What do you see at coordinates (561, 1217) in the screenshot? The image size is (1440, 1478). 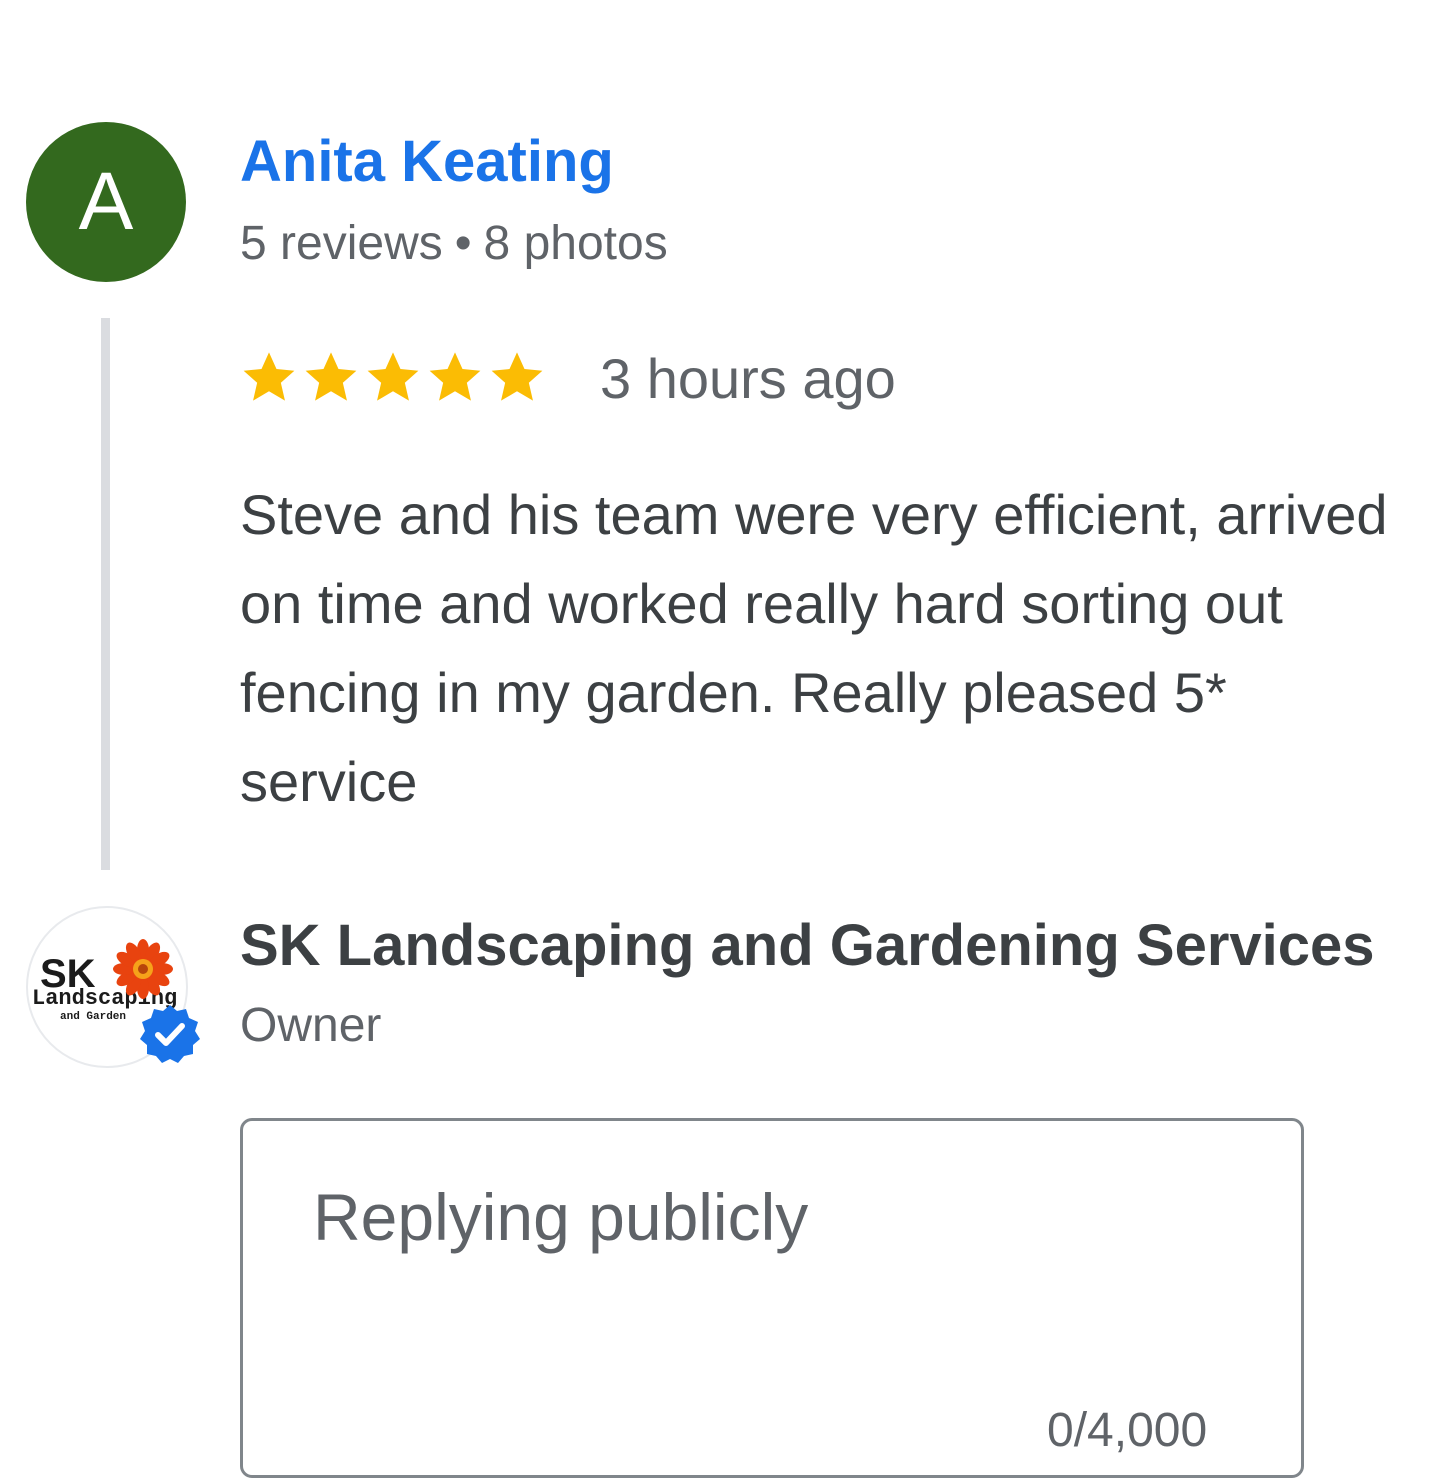 I see `reply-placeholder: Replying publicly` at bounding box center [561, 1217].